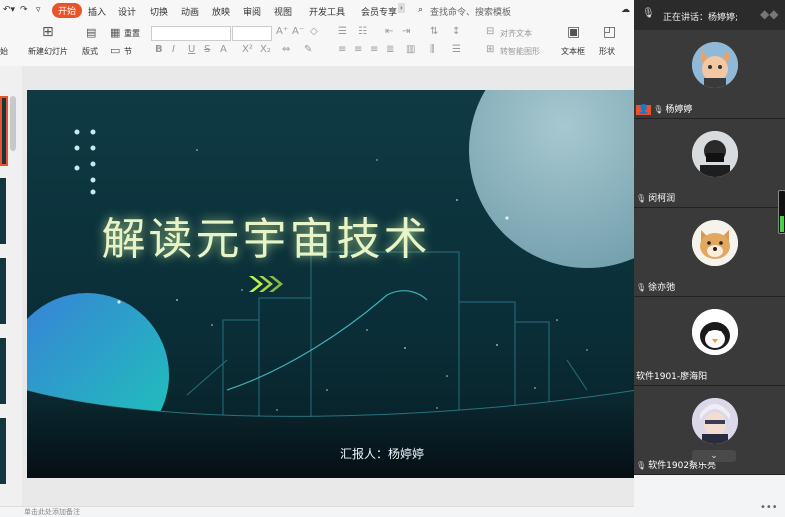 This screenshot has height=517, width=785. Describe the element at coordinates (298, 31) in the screenshot. I see `shrink-font-icon: A⁻` at that location.